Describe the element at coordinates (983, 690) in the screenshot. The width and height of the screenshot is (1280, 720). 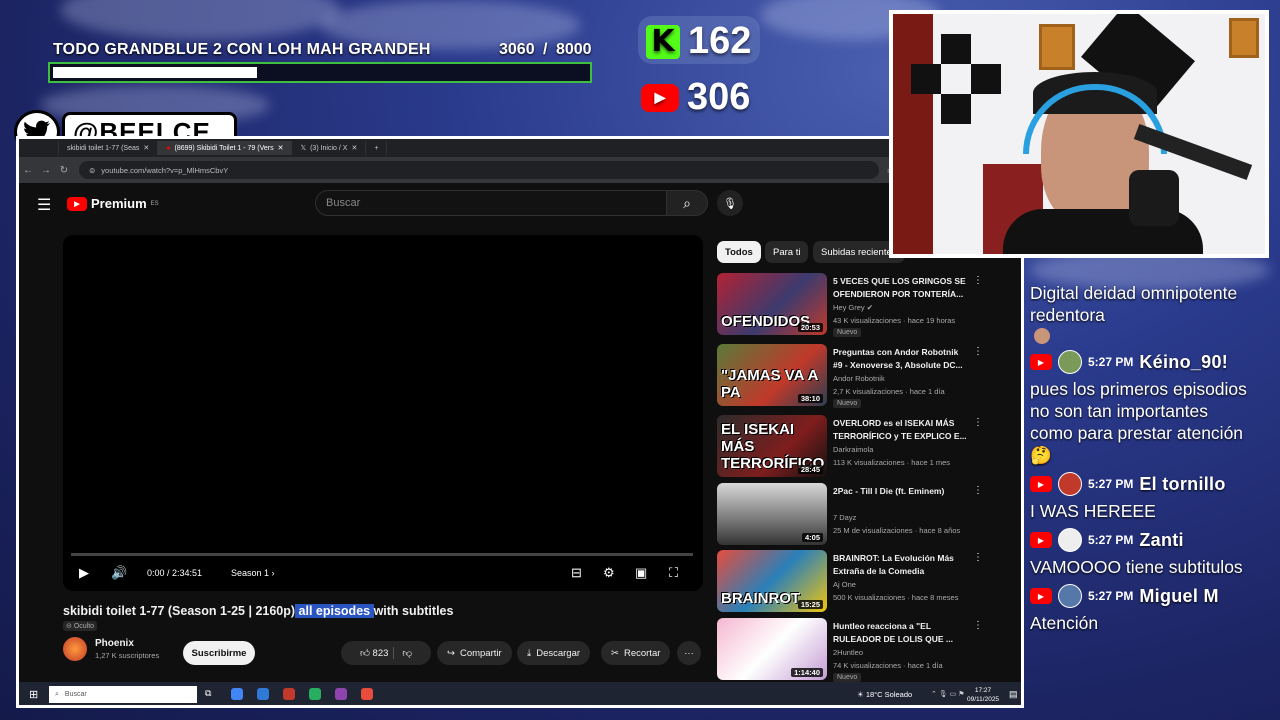
I see `clock-time: 17:27` at that location.